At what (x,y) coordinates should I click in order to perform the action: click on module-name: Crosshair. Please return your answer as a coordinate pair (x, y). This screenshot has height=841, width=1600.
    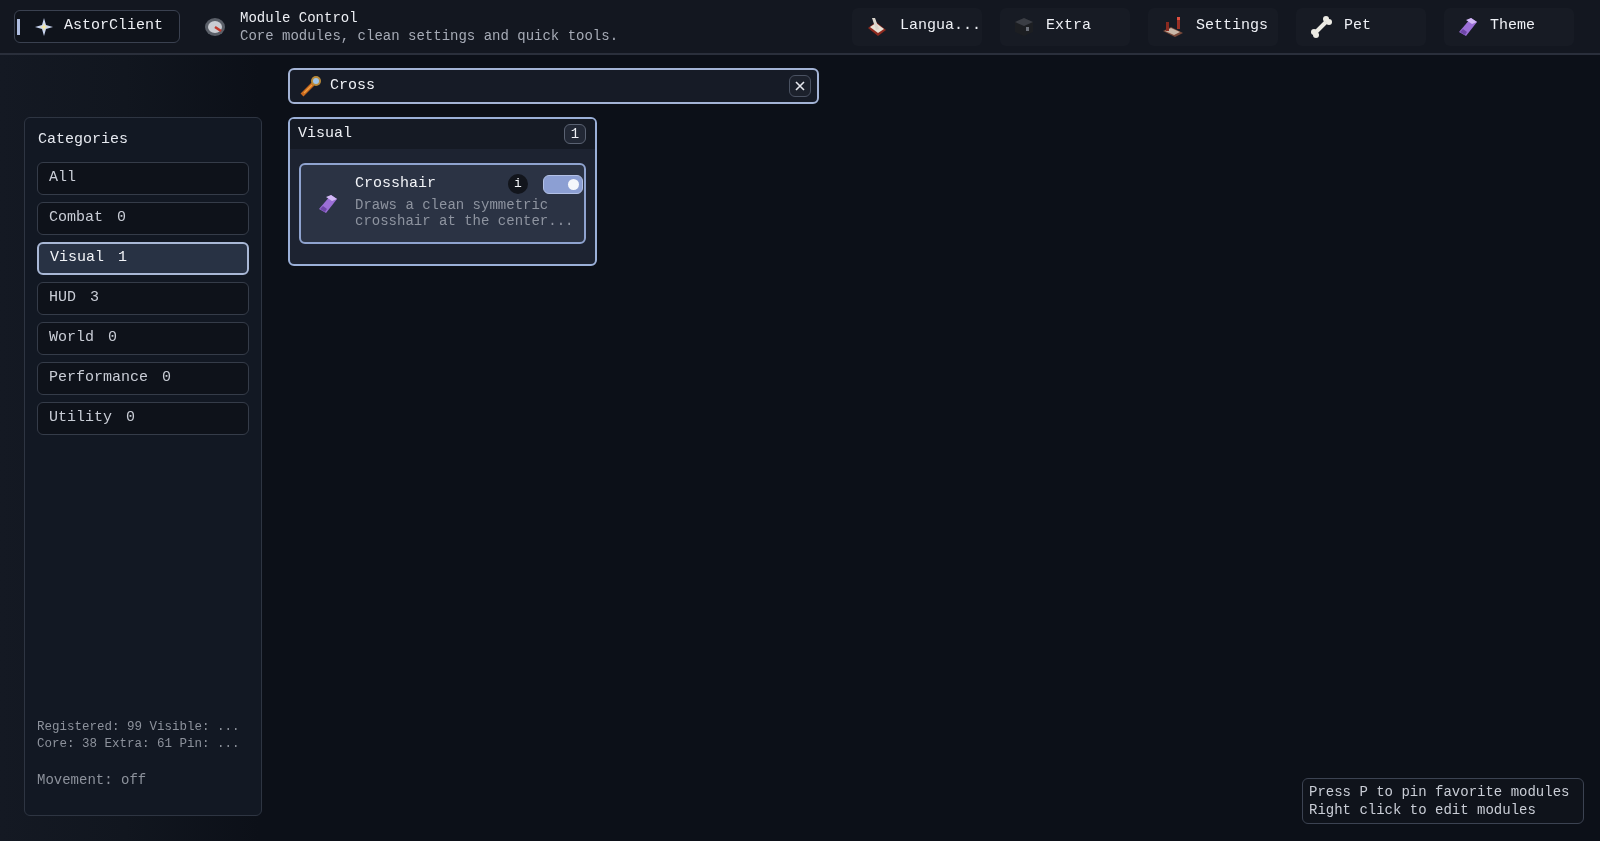
    Looking at the image, I should click on (396, 183).